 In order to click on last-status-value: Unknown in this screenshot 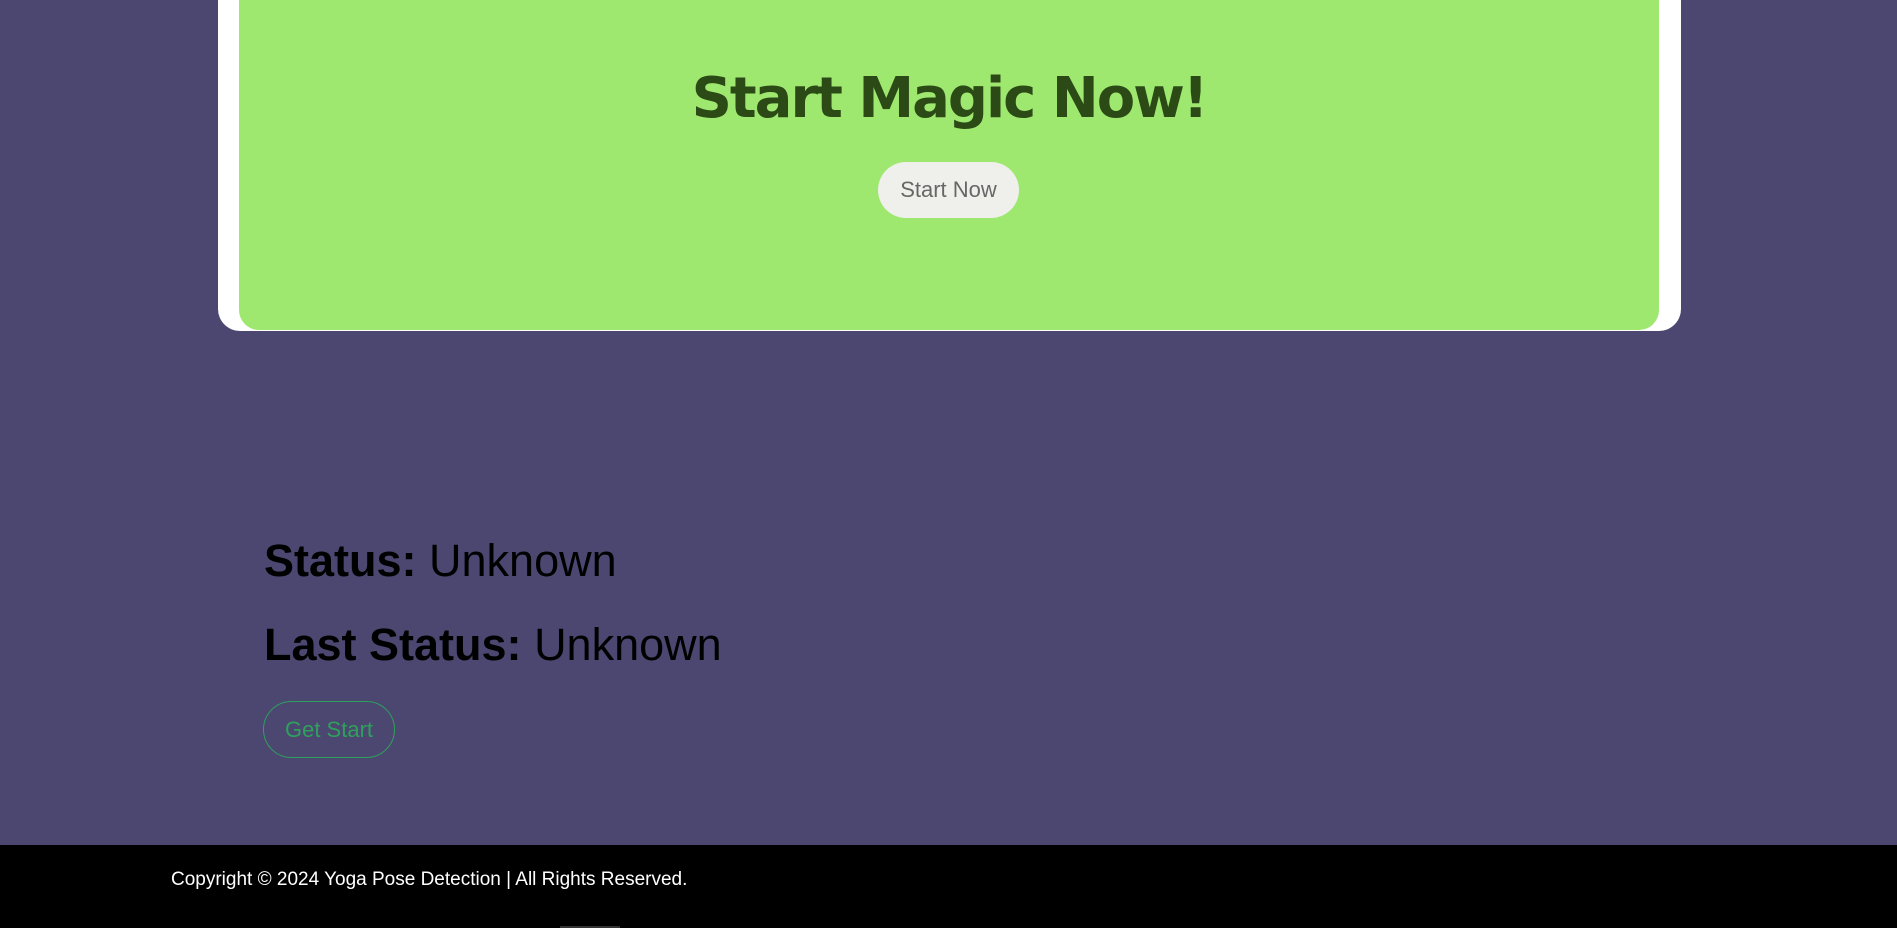, I will do `click(628, 644)`.